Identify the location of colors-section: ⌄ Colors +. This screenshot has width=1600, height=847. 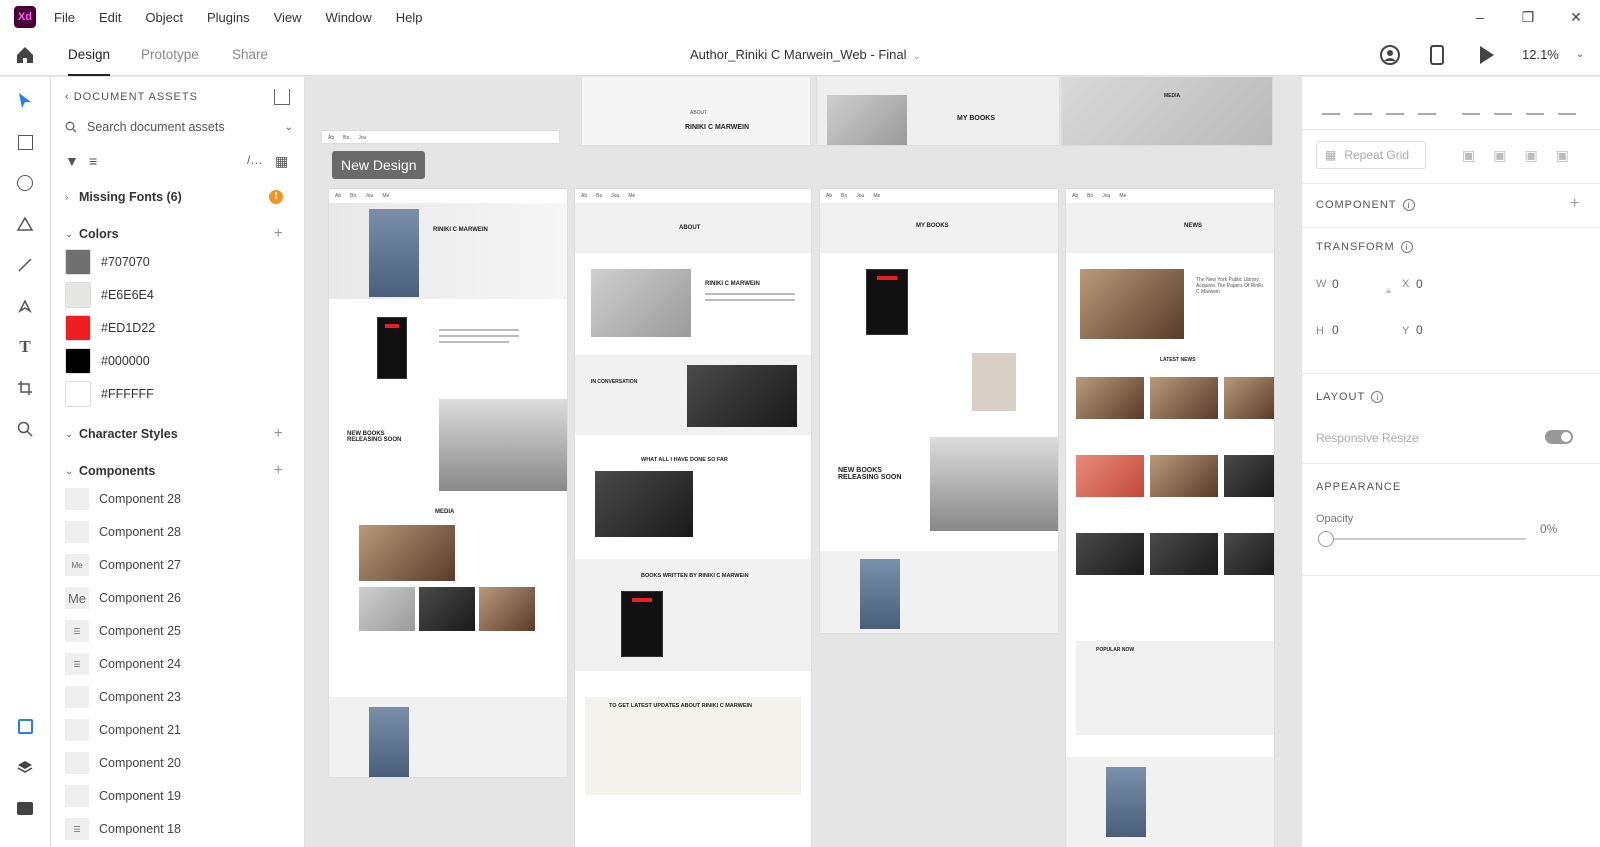
(179, 234).